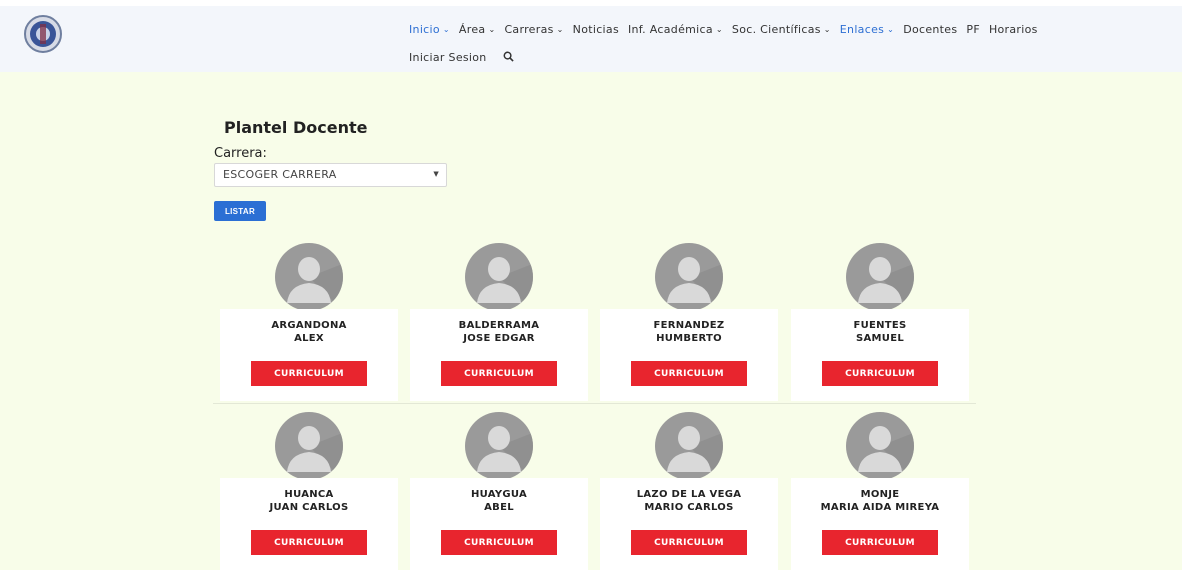 The width and height of the screenshot is (1182, 570). I want to click on docente-name: MONJE MARIA AIDA MIREYA, so click(880, 501).